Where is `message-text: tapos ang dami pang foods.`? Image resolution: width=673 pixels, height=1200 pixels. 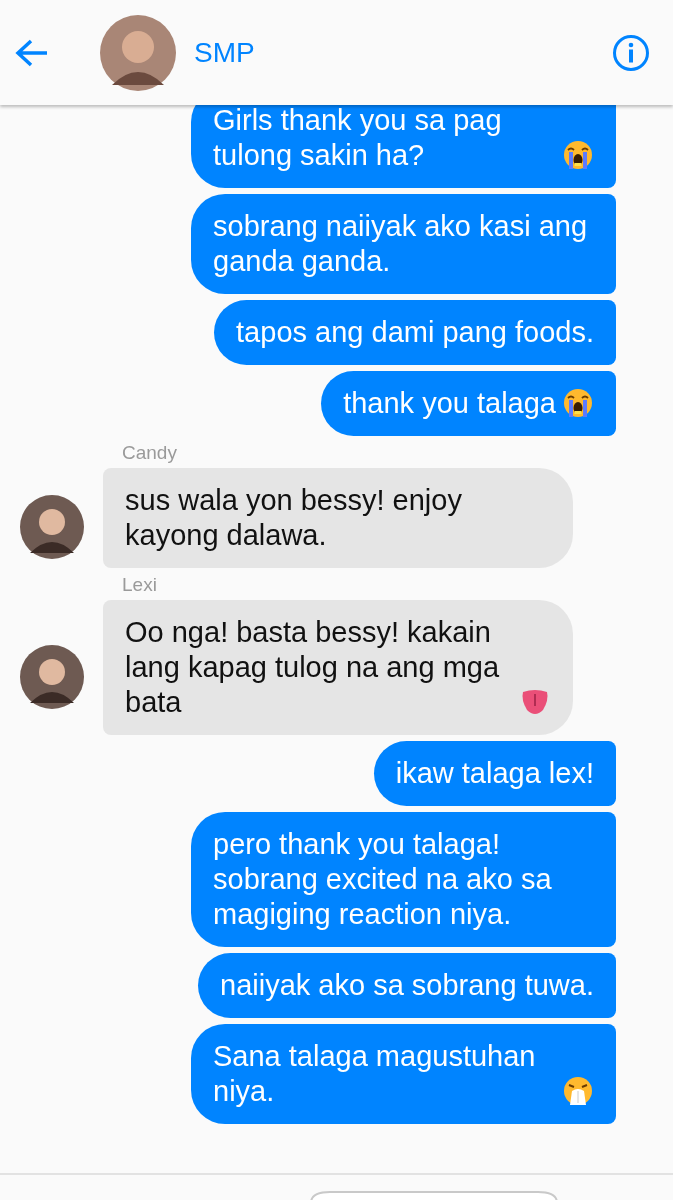
message-text: tapos ang dami pang foods. is located at coordinates (415, 332).